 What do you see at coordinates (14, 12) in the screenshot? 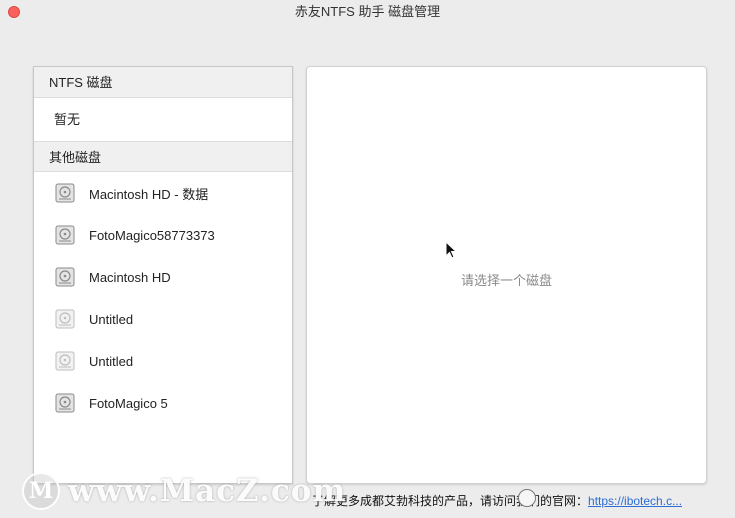
I see `close-window-button` at bounding box center [14, 12].